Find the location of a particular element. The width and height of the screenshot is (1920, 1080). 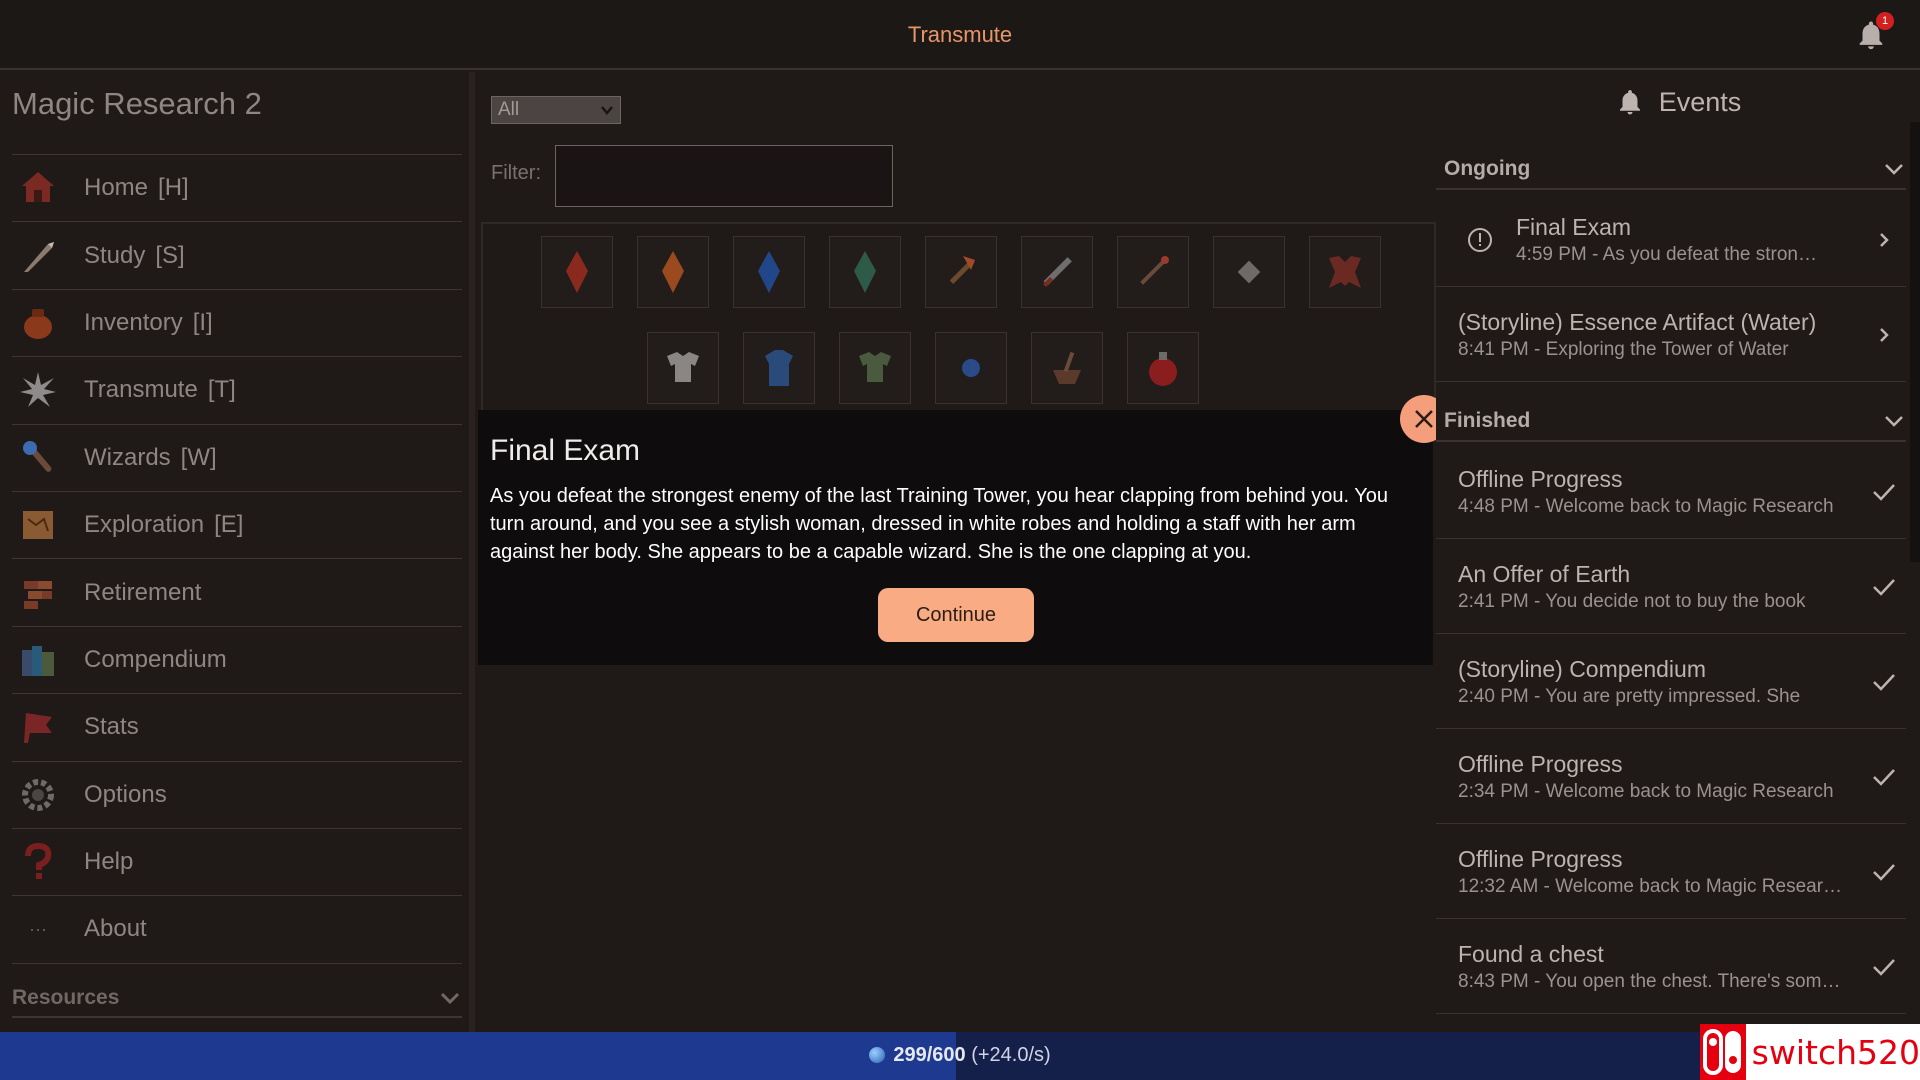

sidebar-item-label: Study is located at coordinates (115, 255).